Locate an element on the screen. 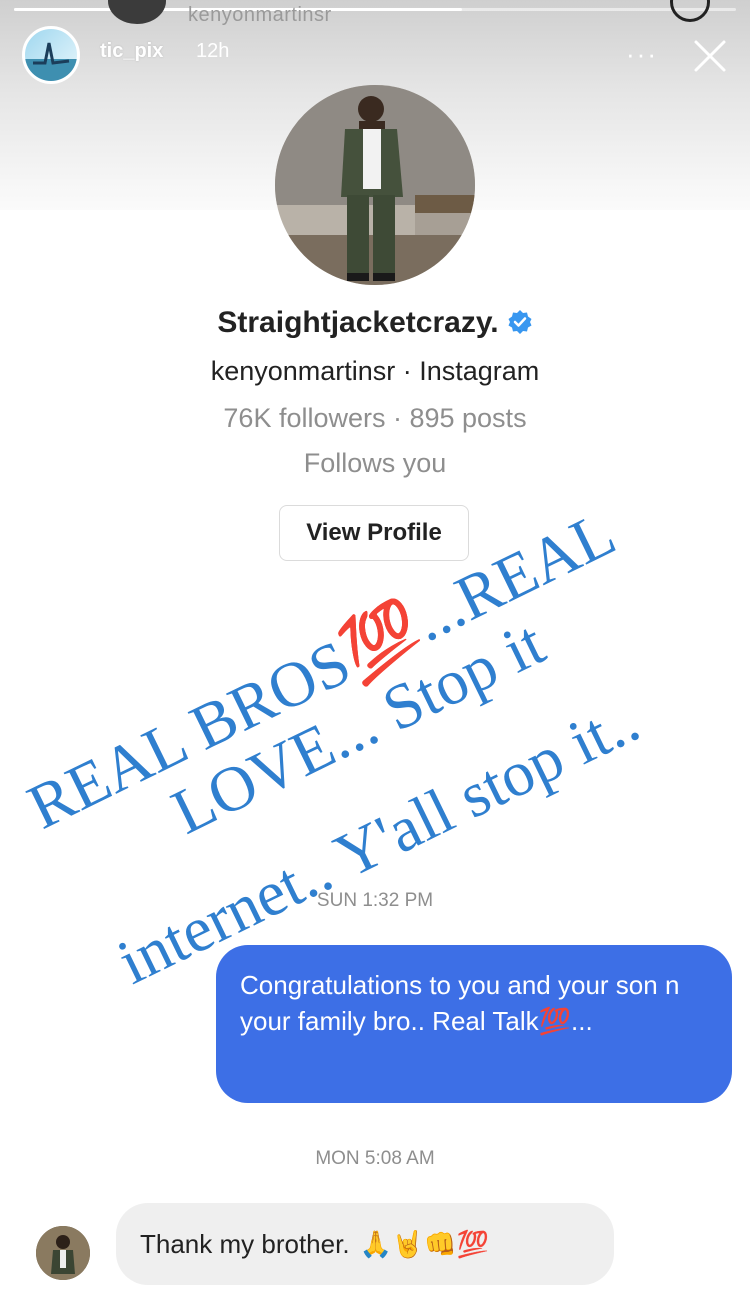 The image size is (750, 1297). sender-avatar-image is located at coordinates (63, 1253).